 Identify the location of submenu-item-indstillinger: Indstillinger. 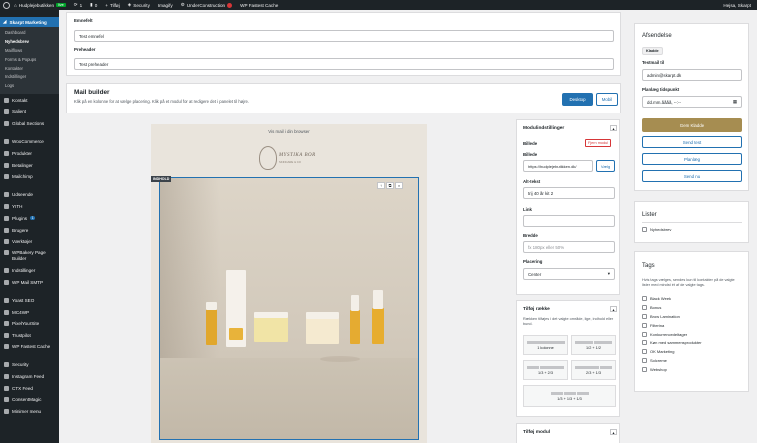
(29, 77).